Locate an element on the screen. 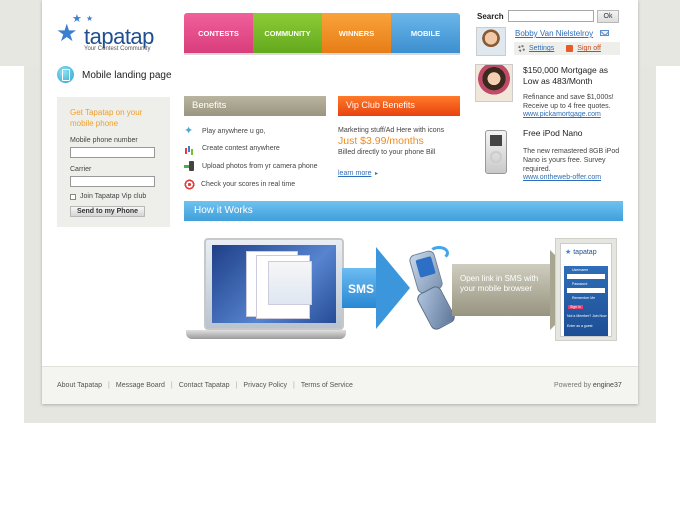 The image size is (680, 510). sms-arrow-head is located at coordinates (393, 288).